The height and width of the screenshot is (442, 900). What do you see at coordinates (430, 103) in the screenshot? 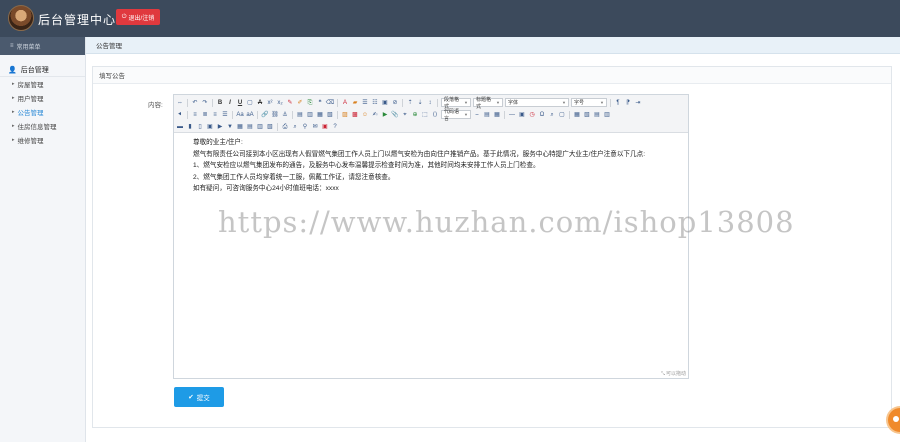
I see `line-height-icon: ↕` at bounding box center [430, 103].